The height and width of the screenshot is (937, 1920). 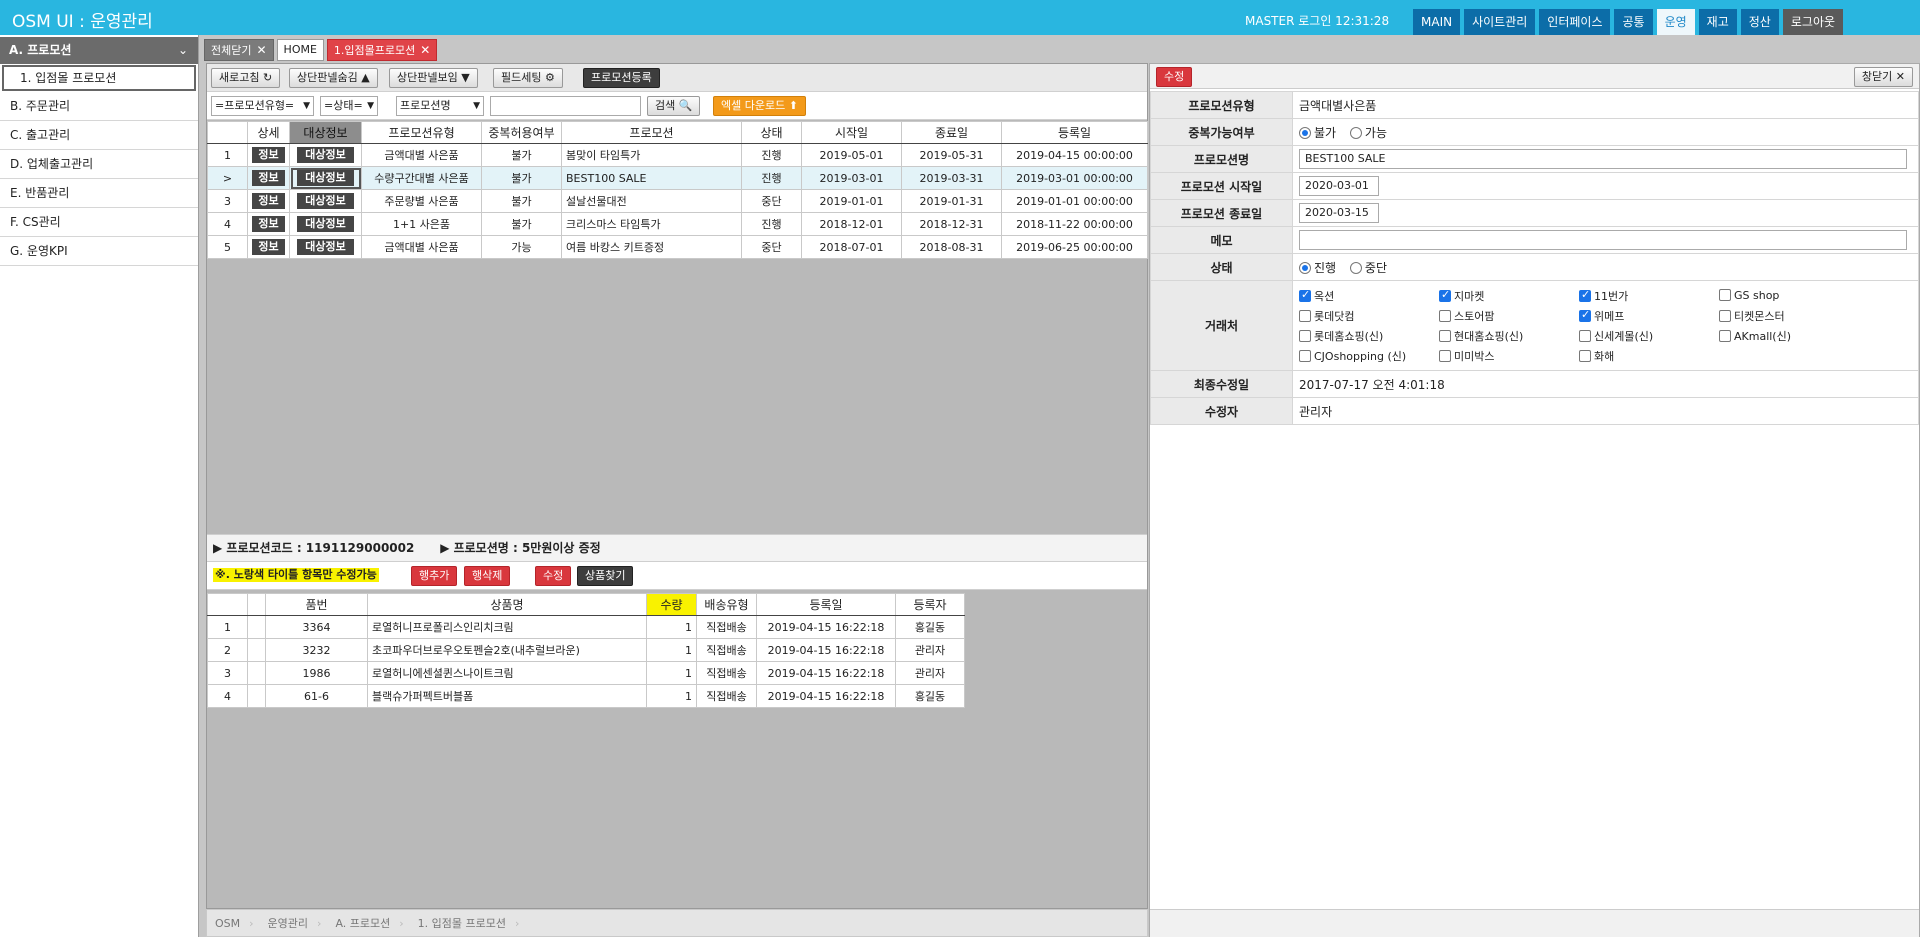 I want to click on col-header-start: 시작일, so click(x=851, y=132).